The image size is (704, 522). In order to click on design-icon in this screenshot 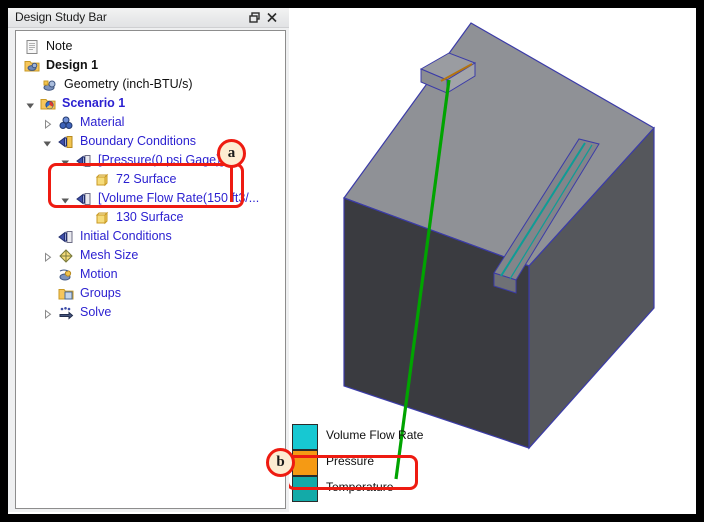, I will do `click(32, 66)`.